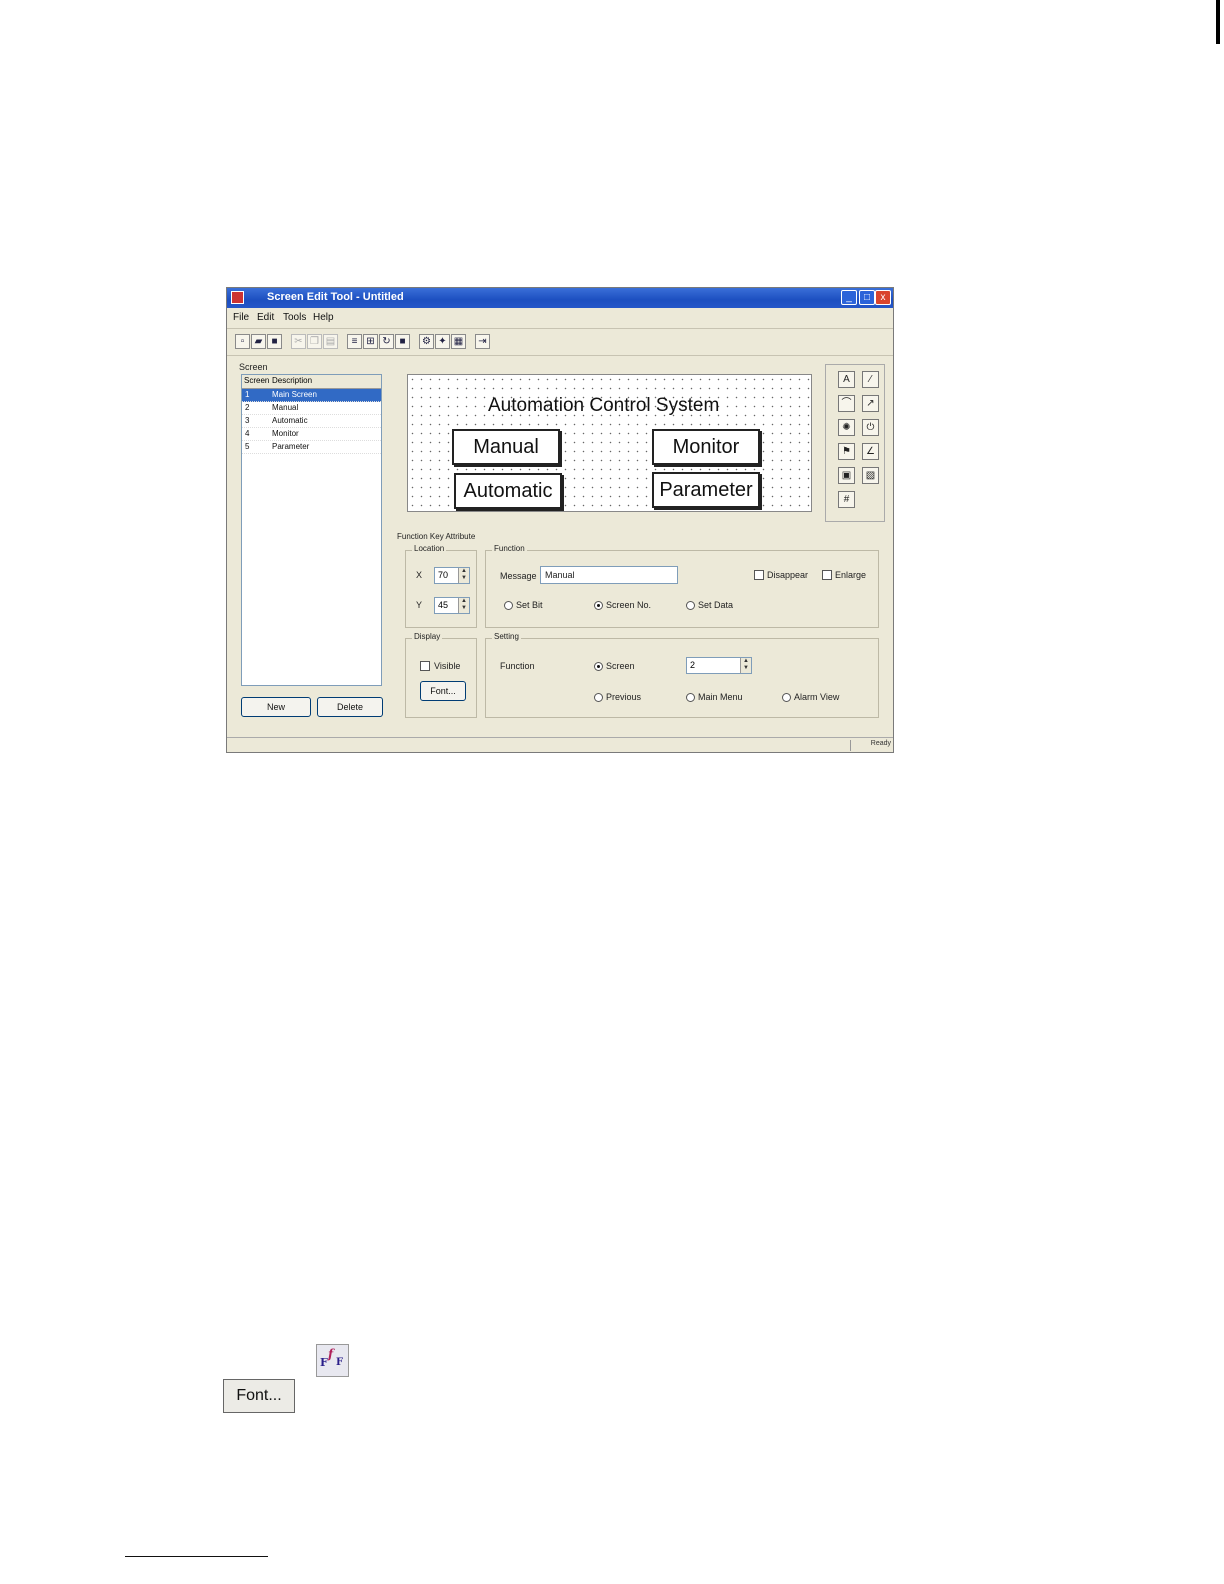  I want to click on disappear-checkbox, so click(759, 575).